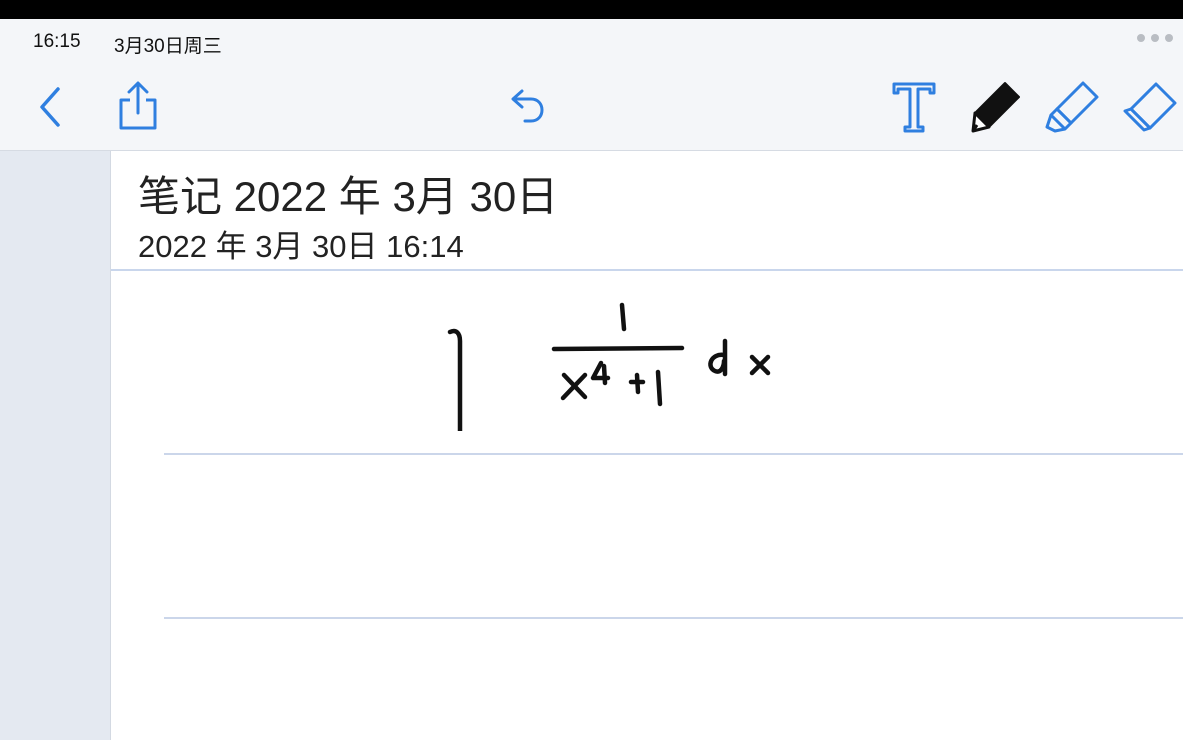  I want to click on eraser-tool-icon, so click(1150, 107).